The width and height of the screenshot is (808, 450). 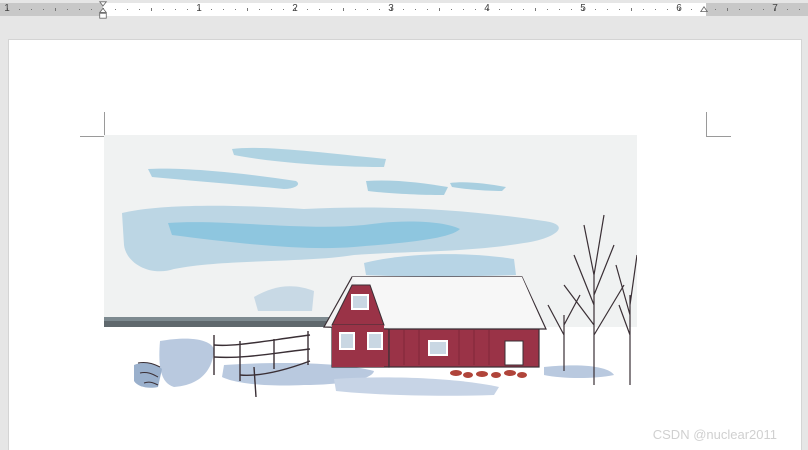 I want to click on right-indent-marker, so click(x=704, y=10).